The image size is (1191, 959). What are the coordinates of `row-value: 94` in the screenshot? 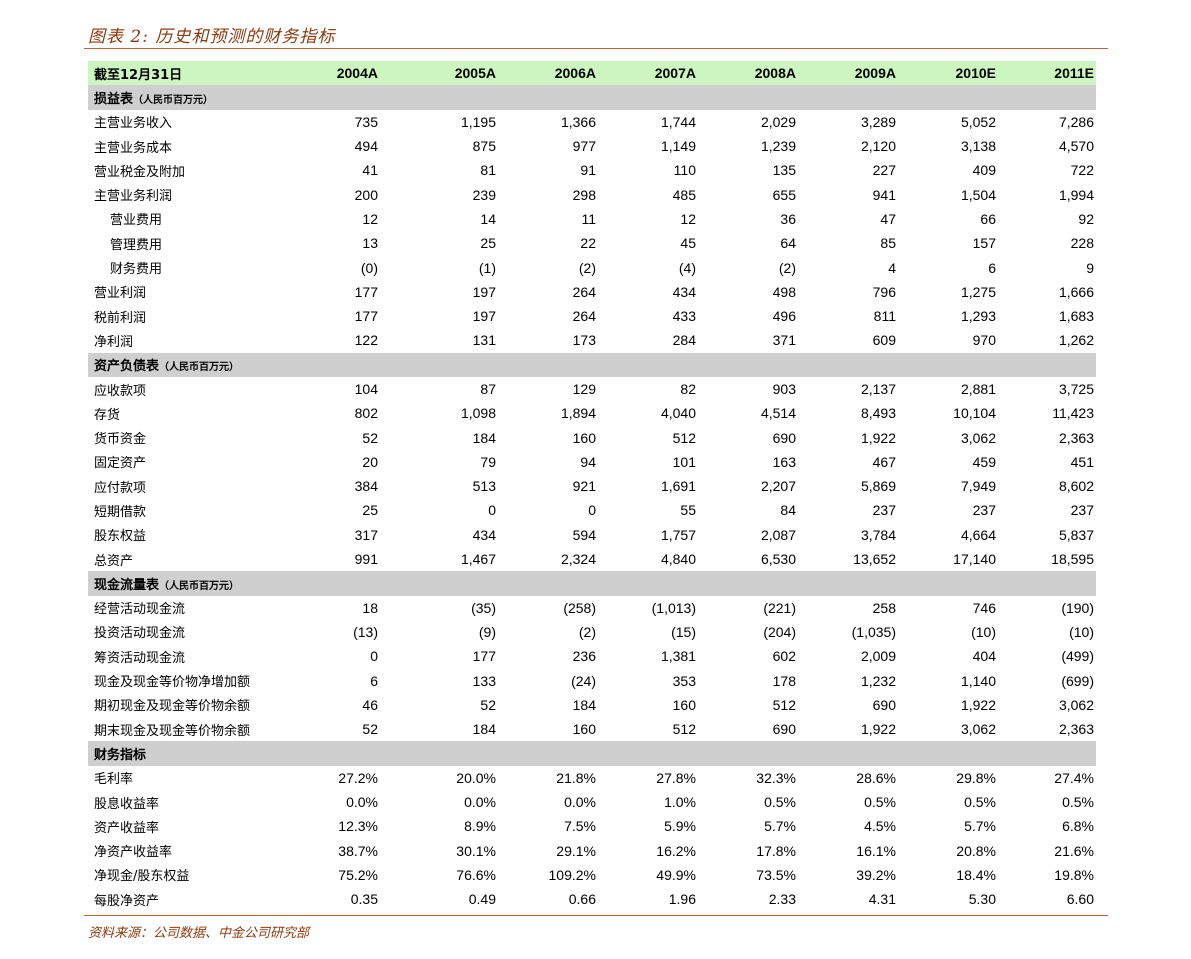 It's located at (588, 461).